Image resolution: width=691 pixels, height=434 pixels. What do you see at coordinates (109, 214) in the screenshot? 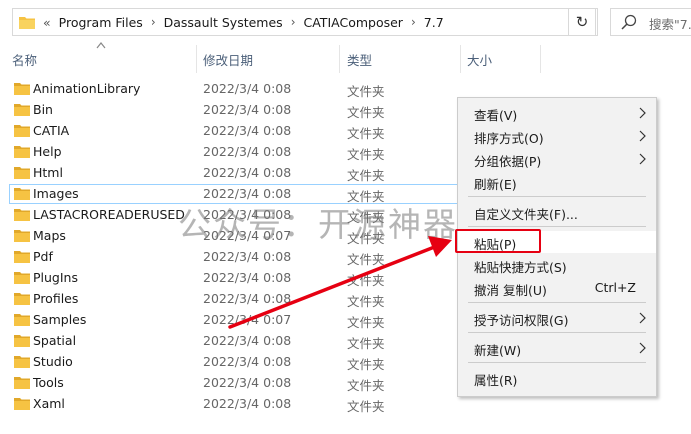
I see `file-name: LASTACROREADERUSED` at bounding box center [109, 214].